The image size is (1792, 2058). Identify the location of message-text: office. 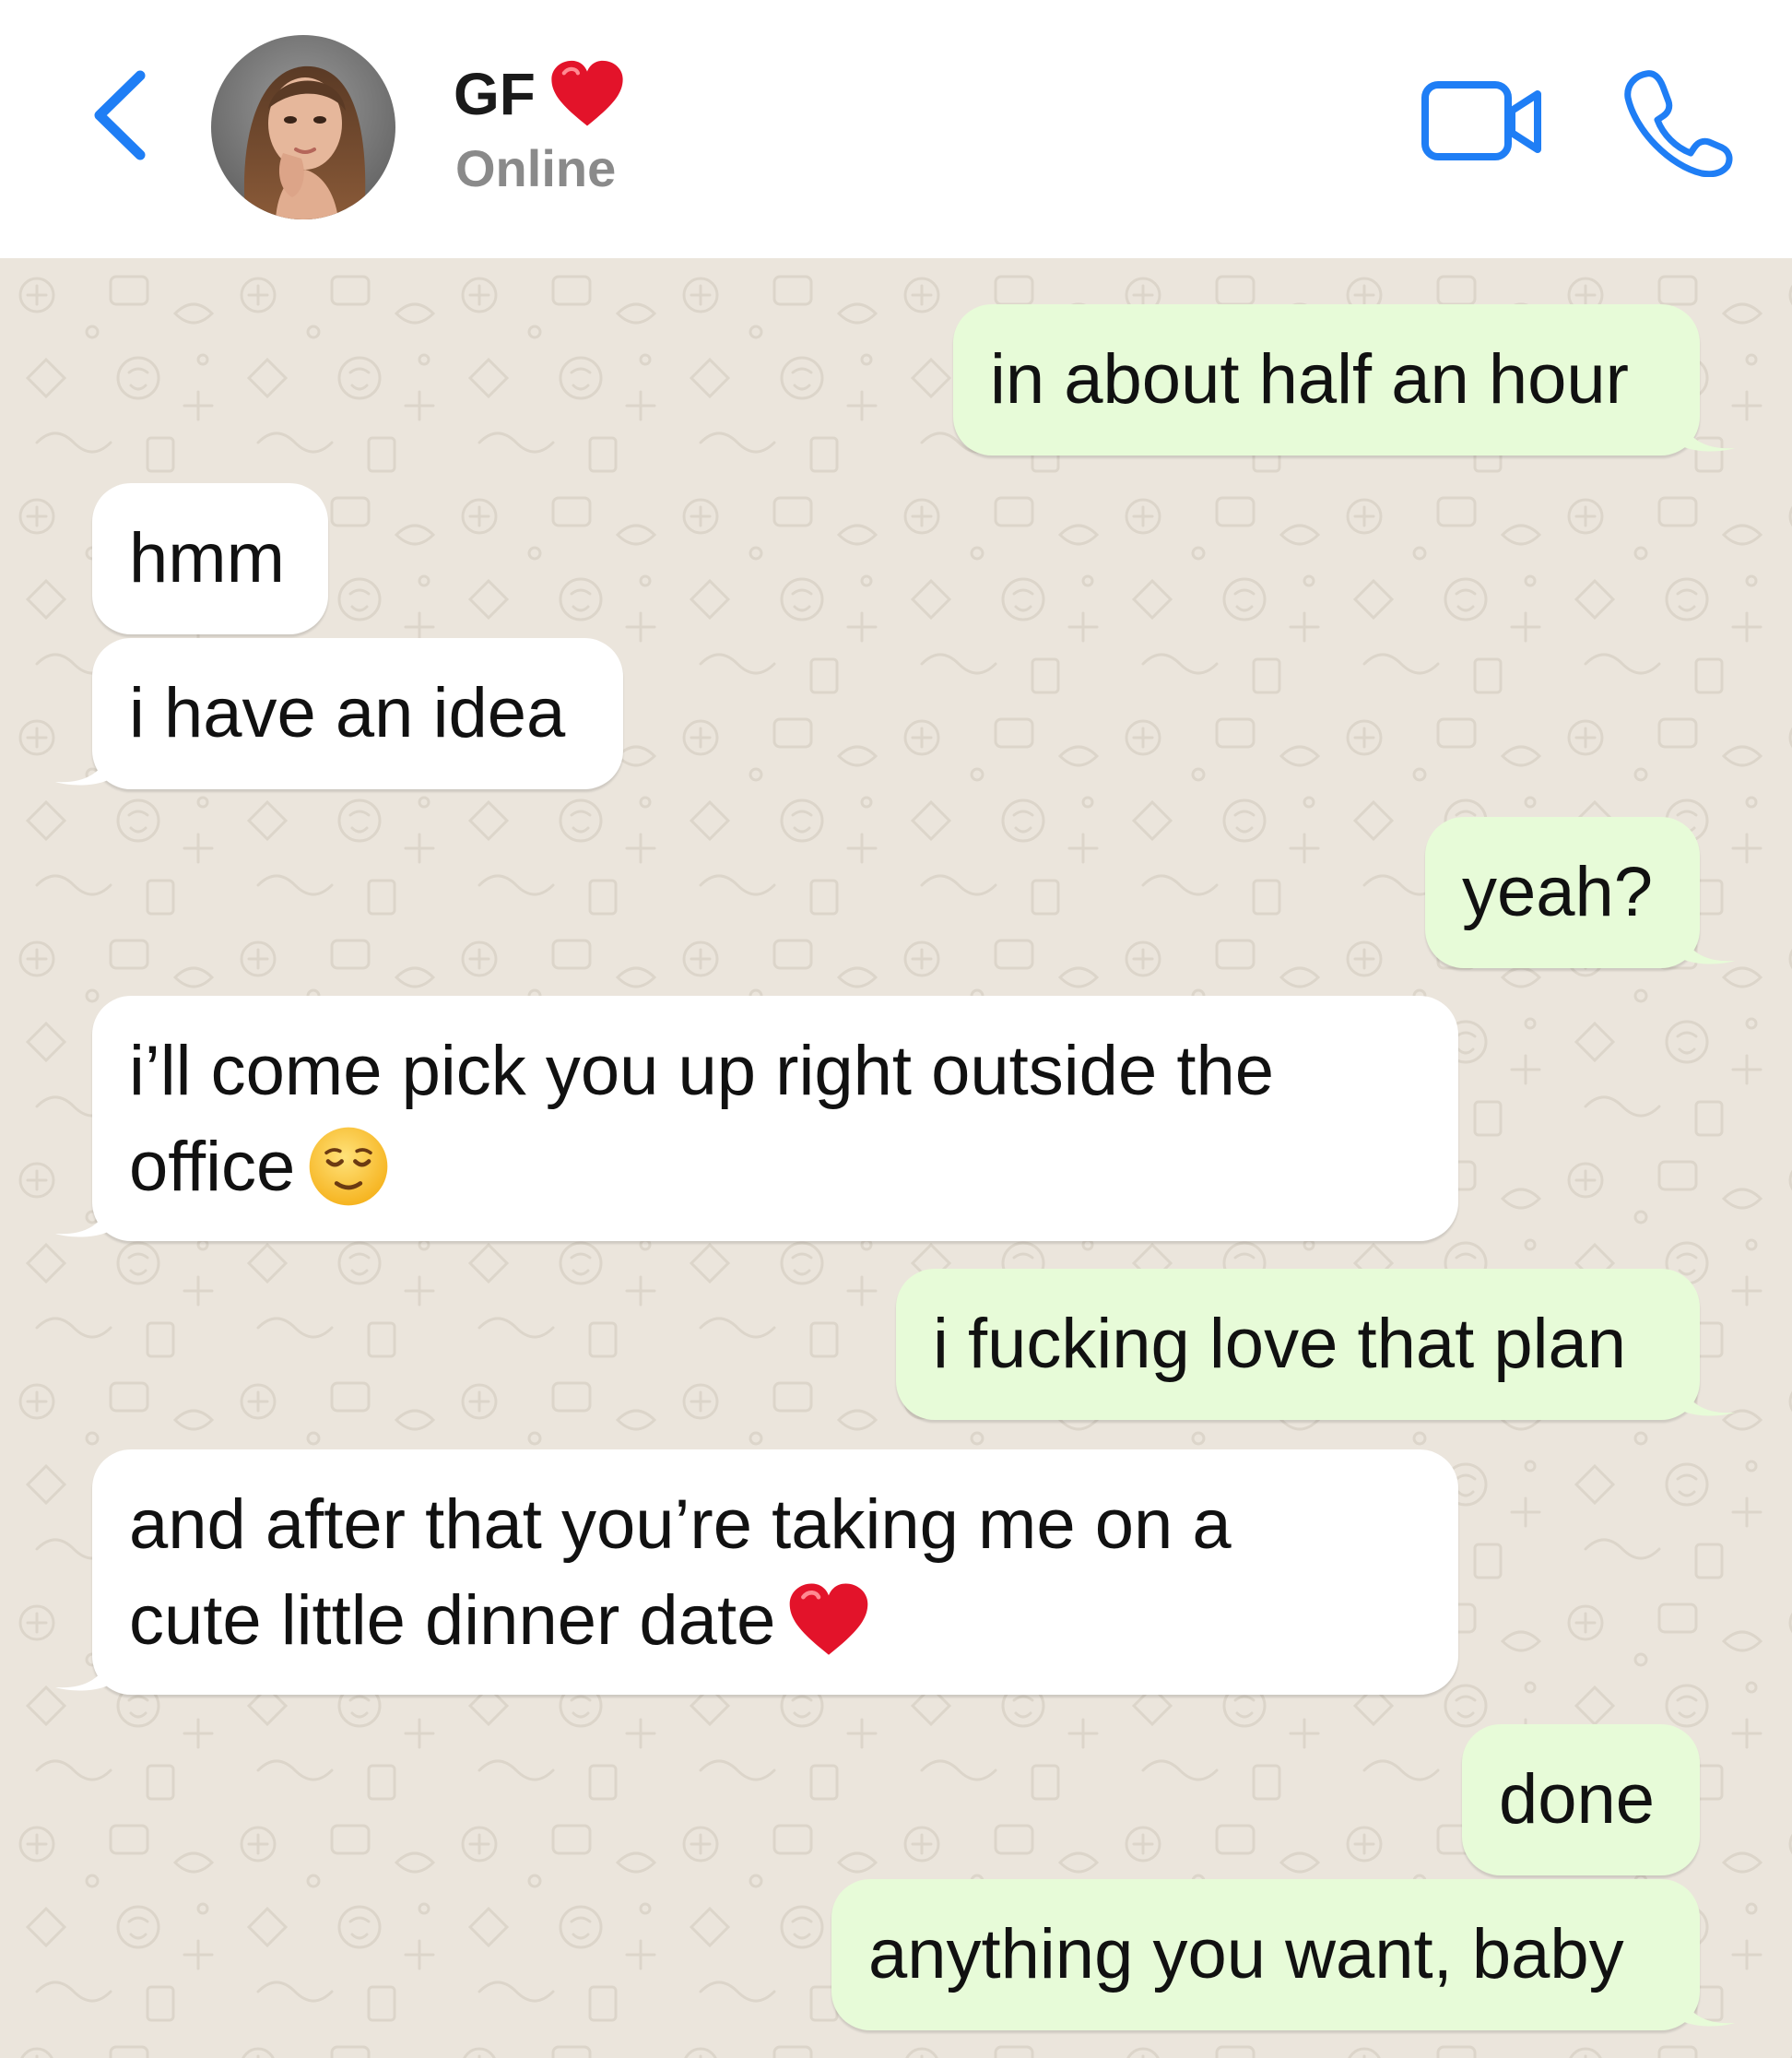
(213, 1167).